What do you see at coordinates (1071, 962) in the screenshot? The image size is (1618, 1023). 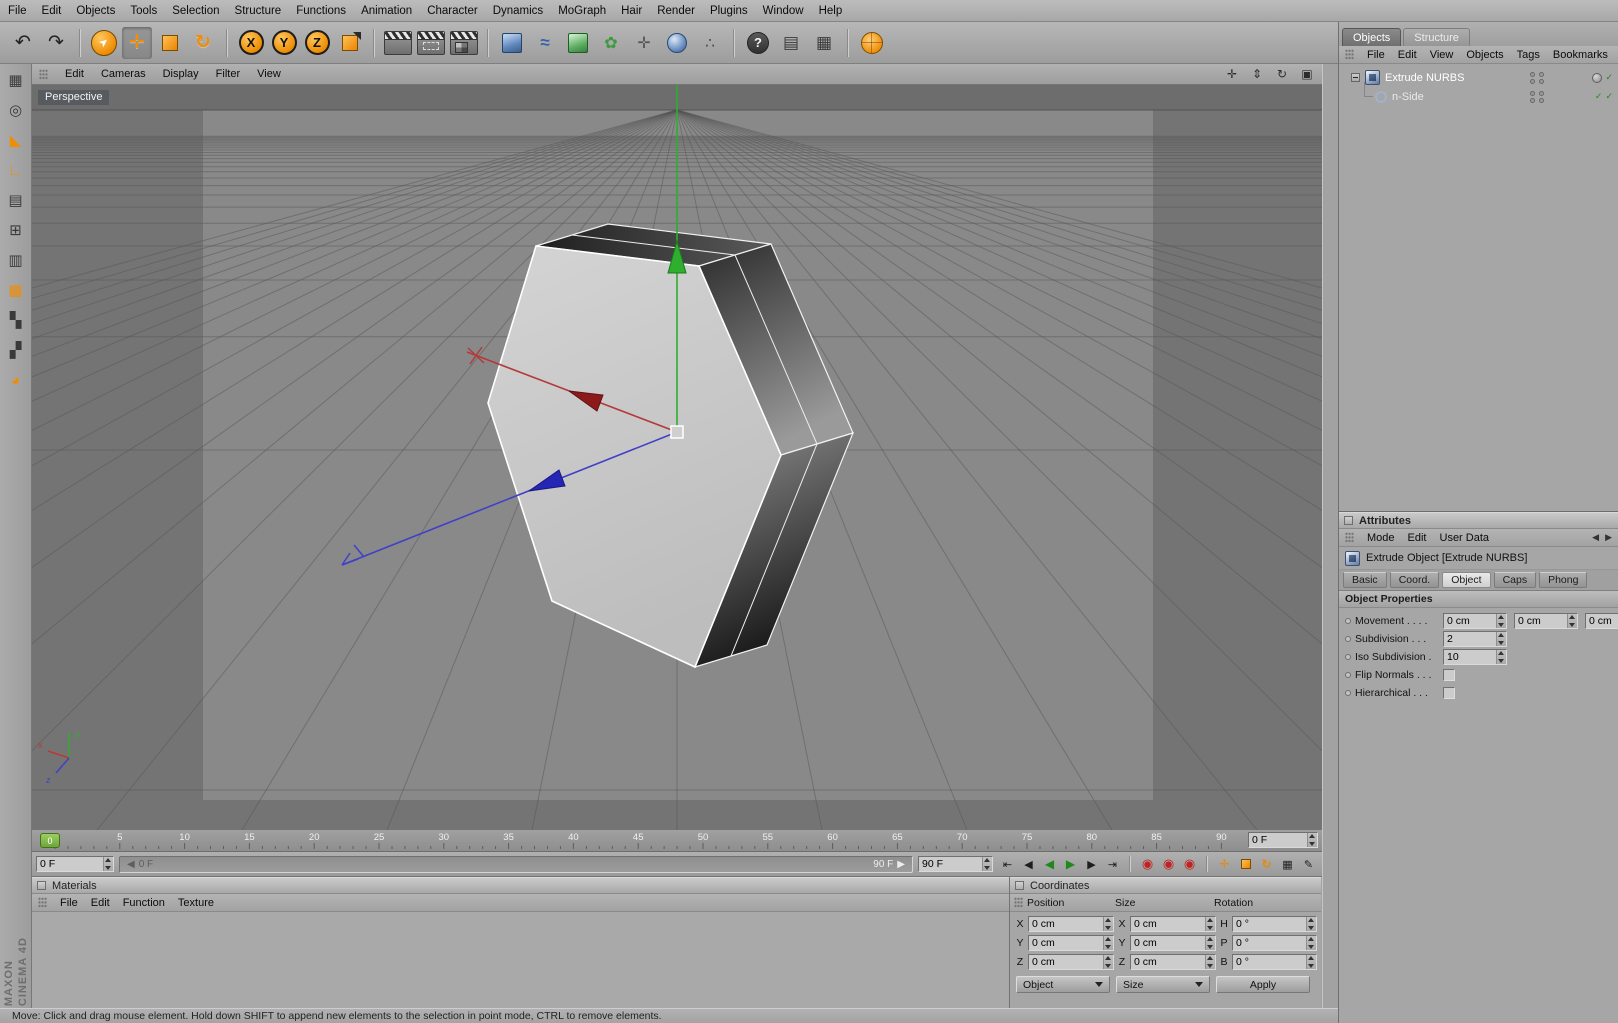 I see `pos-z-field: 0 cm` at bounding box center [1071, 962].